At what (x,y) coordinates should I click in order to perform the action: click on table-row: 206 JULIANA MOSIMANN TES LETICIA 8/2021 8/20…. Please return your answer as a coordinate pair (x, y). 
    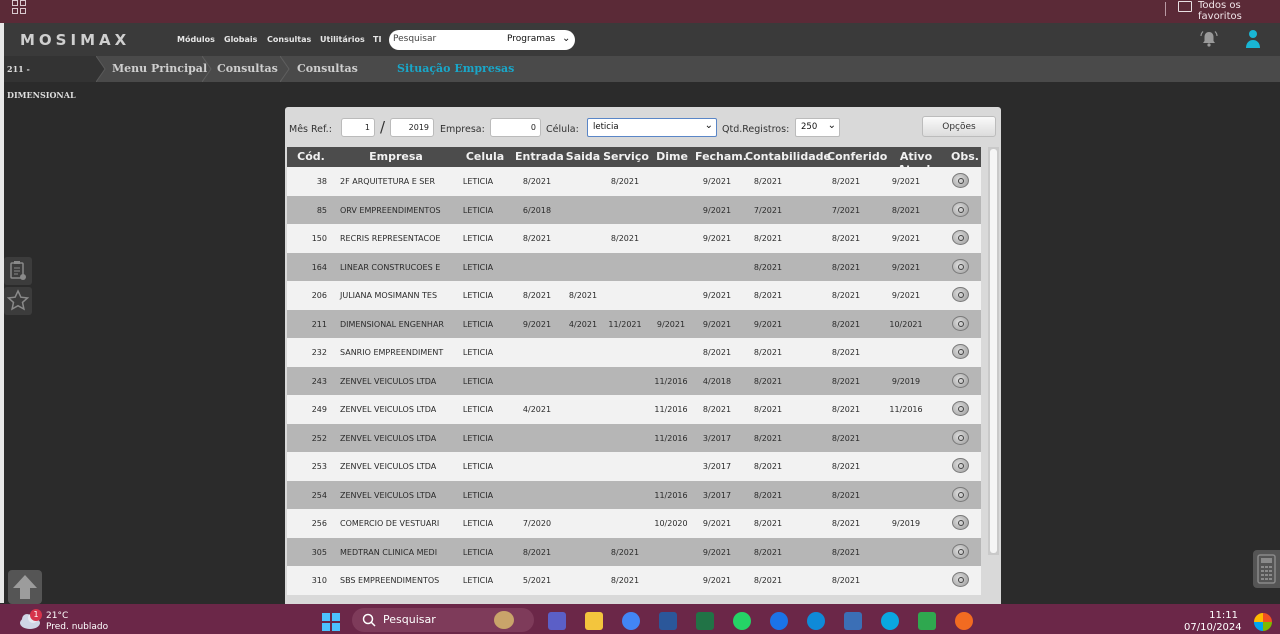
    Looking at the image, I should click on (634, 295).